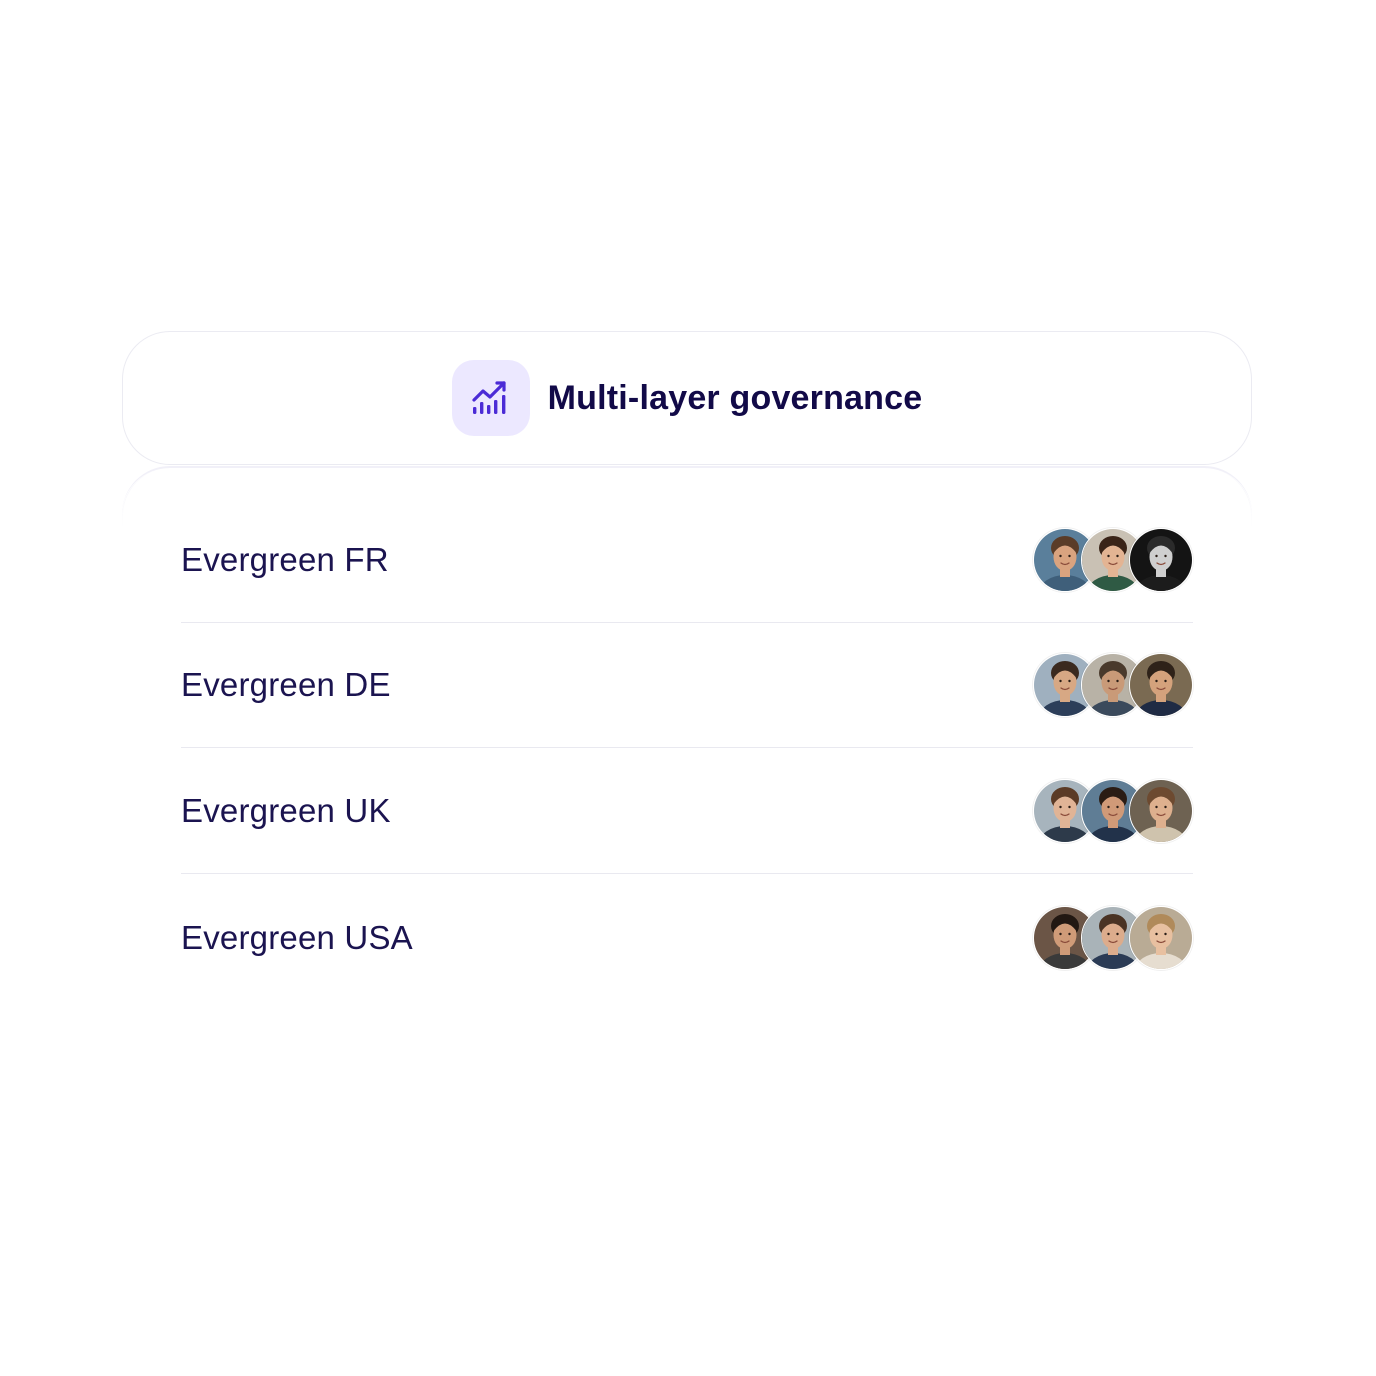 This screenshot has height=1376, width=1376. I want to click on page-title: Multi-layer governance, so click(735, 397).